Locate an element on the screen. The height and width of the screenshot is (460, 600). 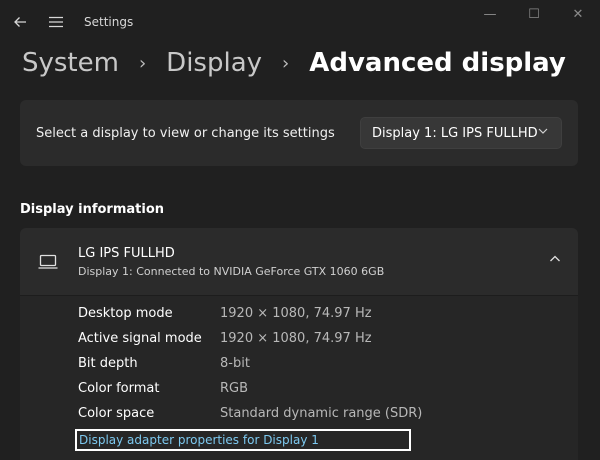
breadcrumb-system: System is located at coordinates (70, 63).